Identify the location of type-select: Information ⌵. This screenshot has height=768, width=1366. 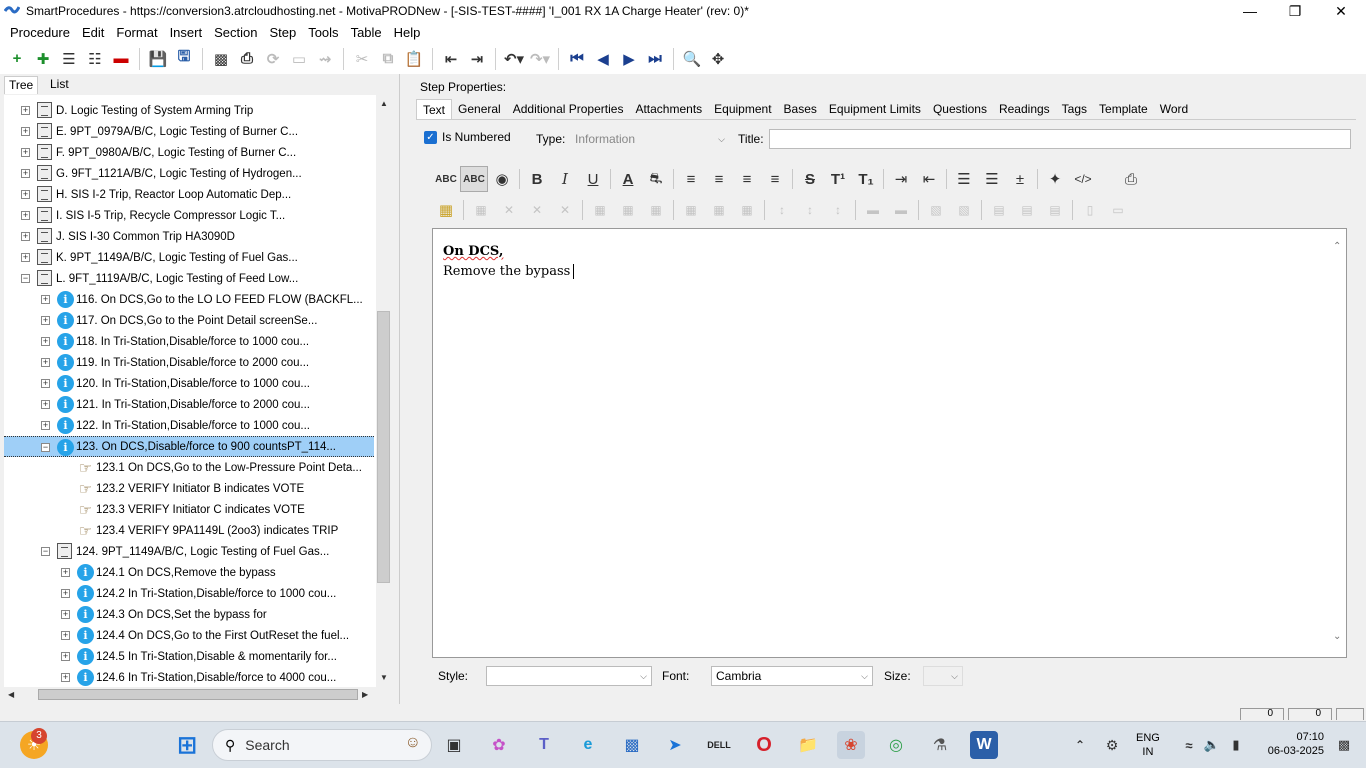
(650, 139).